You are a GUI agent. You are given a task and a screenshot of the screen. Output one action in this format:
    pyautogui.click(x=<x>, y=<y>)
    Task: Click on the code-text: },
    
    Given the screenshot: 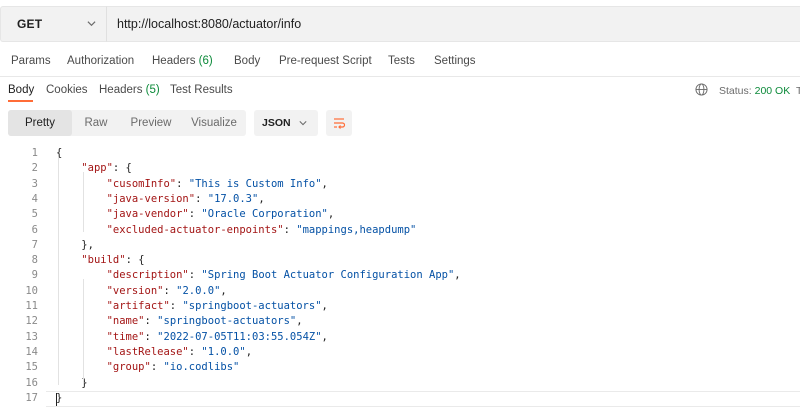 What is the action you would take?
    pyautogui.click(x=75, y=244)
    